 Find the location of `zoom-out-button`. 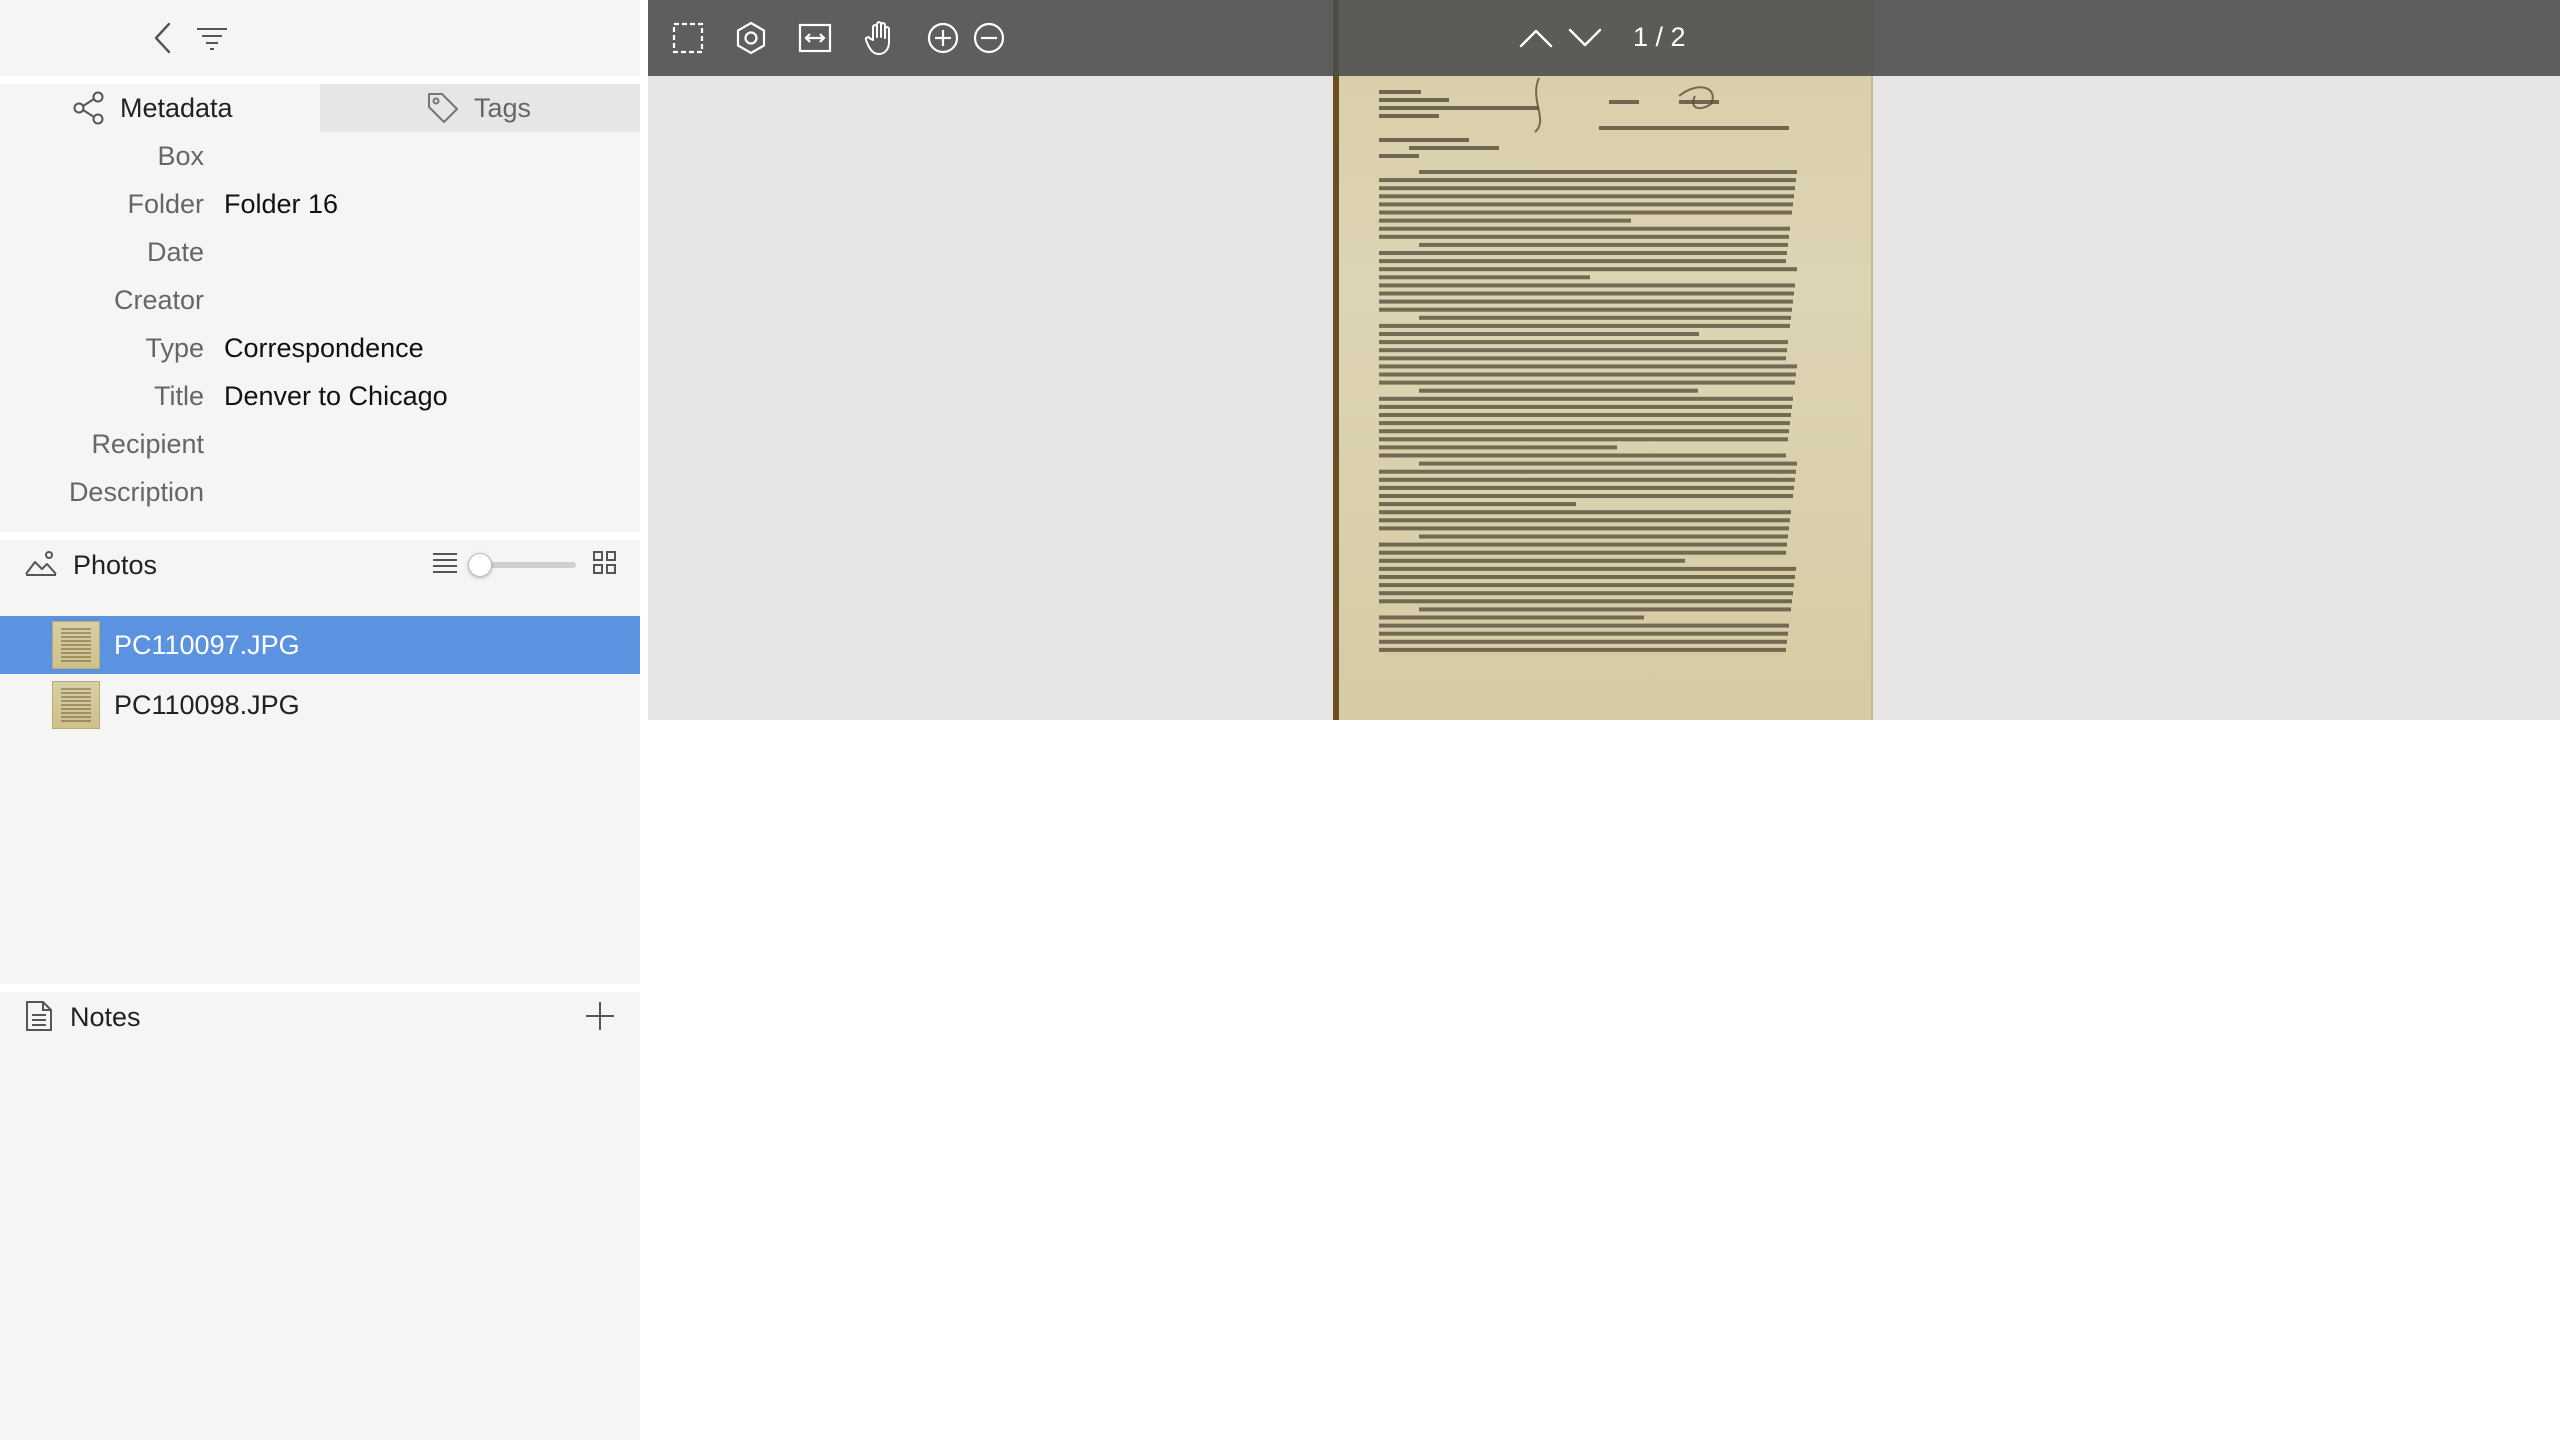

zoom-out-button is located at coordinates (989, 38).